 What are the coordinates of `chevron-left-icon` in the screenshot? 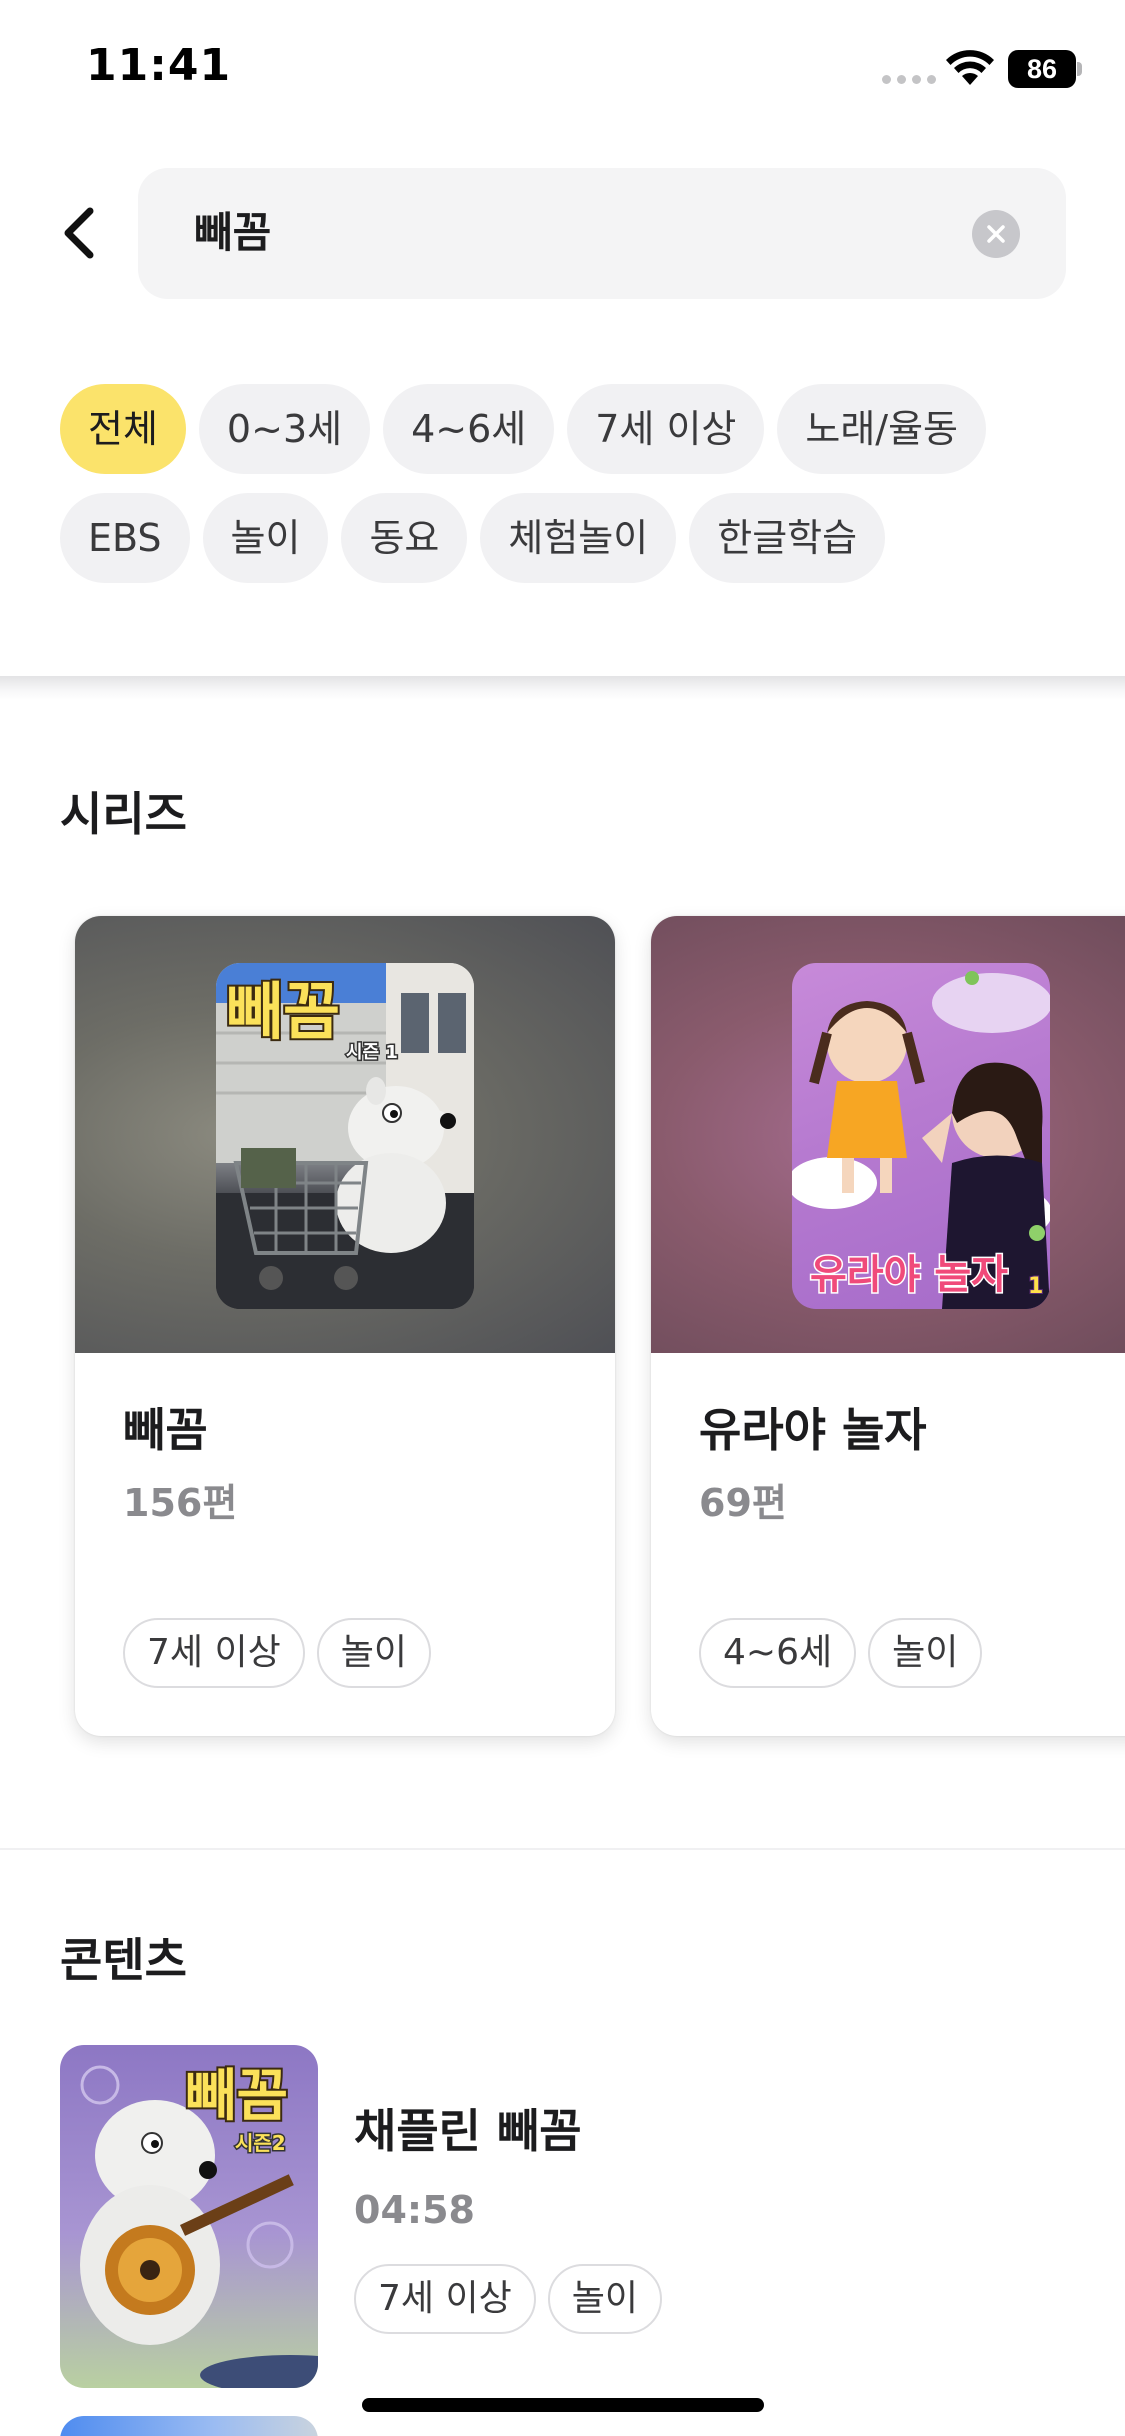 It's located at (79, 233).